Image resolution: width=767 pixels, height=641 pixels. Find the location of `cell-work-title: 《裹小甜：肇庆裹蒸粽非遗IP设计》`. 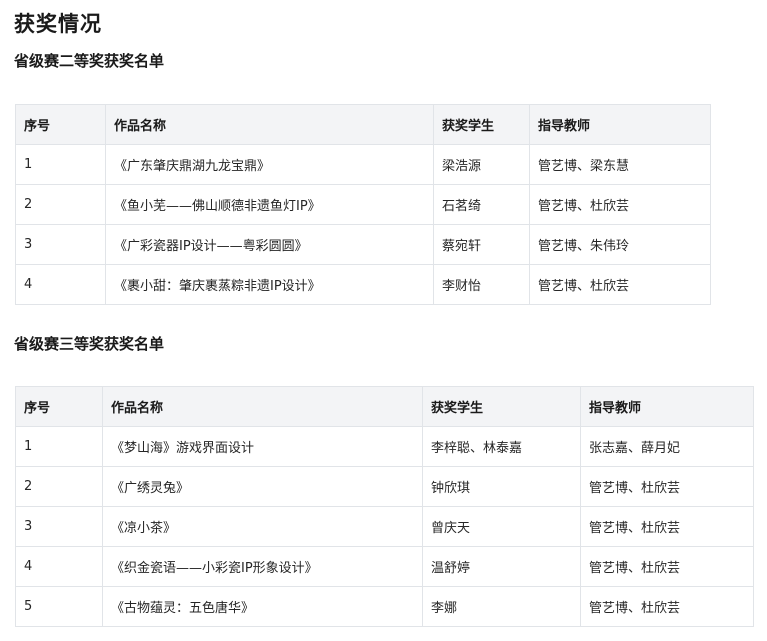

cell-work-title: 《裹小甜：肇庆裹蒸粽非遗IP设计》 is located at coordinates (269, 284).